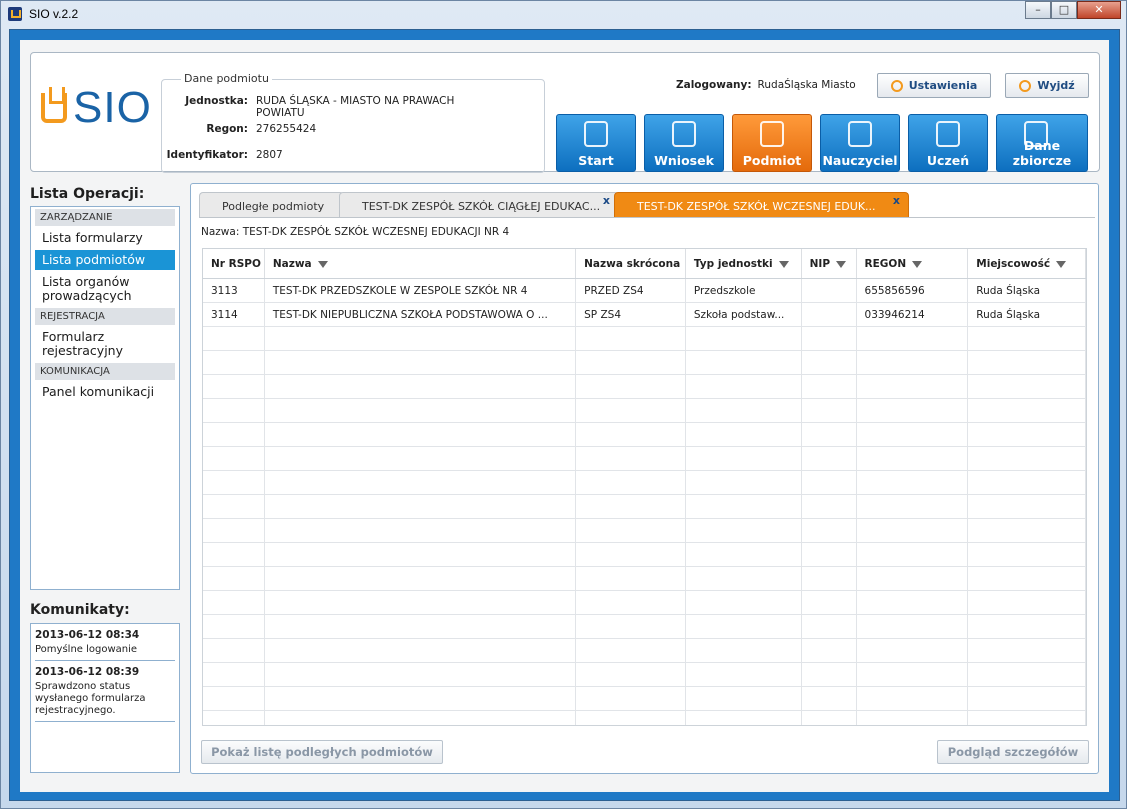 This screenshot has width=1127, height=809. Describe the element at coordinates (87, 672) in the screenshot. I see `message-date: 2013-06-12 08:39` at that location.